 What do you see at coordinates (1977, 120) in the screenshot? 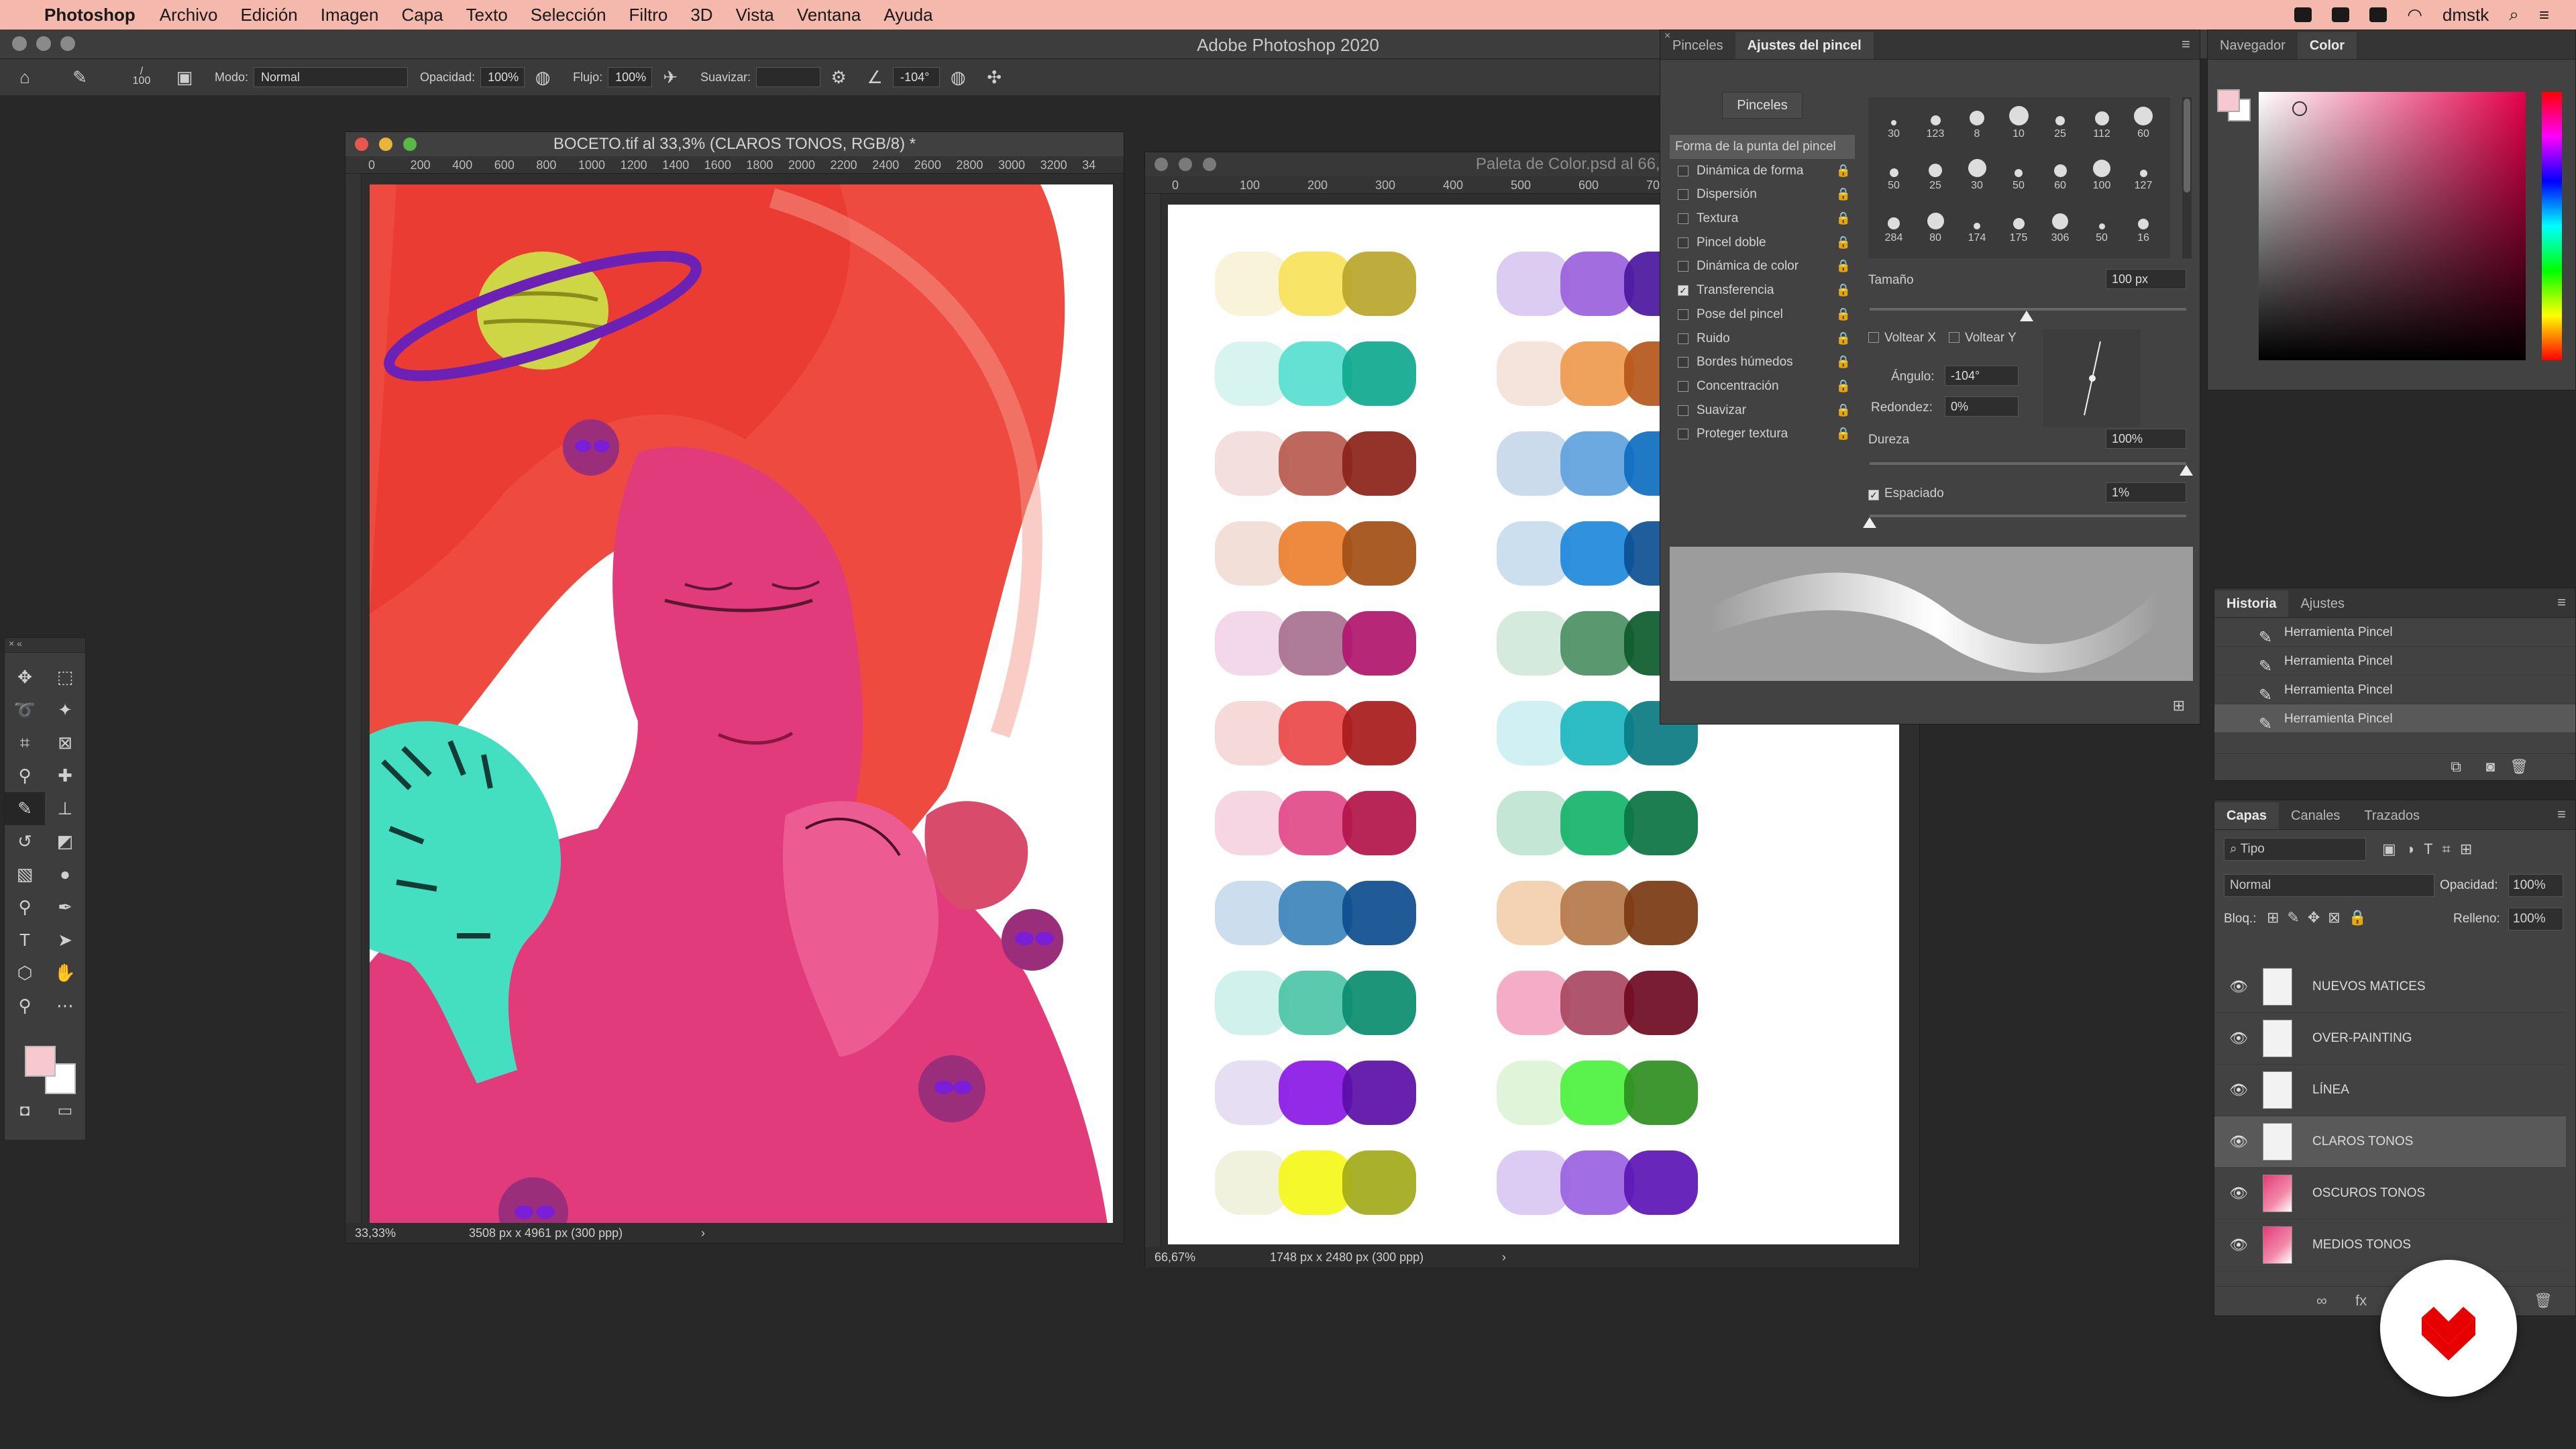
I see `brush-tip: 8` at bounding box center [1977, 120].